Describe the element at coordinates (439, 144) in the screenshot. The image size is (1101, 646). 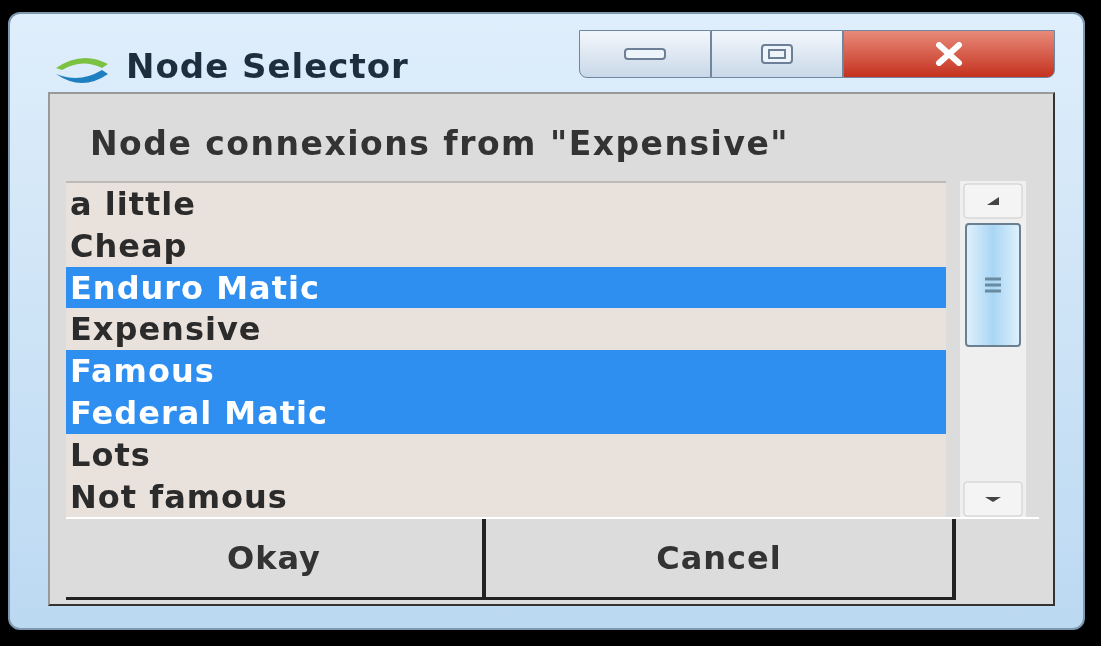
I see `dialog-heading: Node connexions from "Expensive"` at that location.